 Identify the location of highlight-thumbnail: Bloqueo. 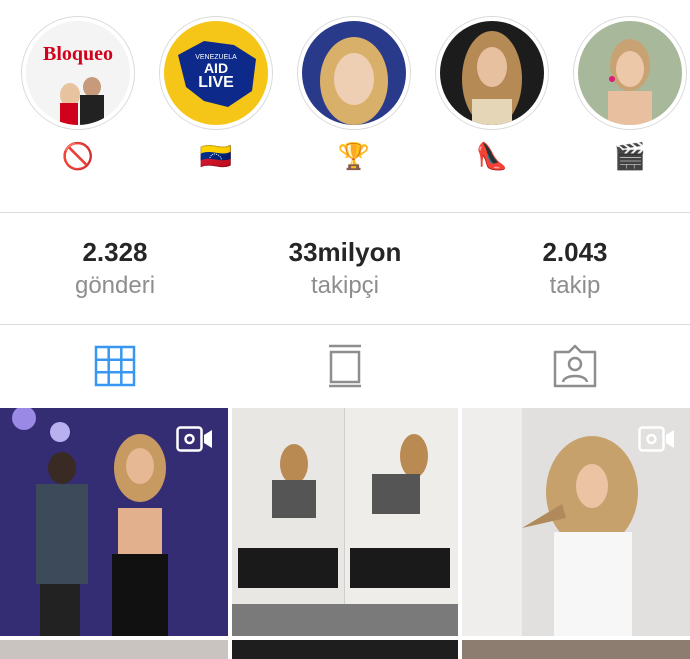
(78, 73).